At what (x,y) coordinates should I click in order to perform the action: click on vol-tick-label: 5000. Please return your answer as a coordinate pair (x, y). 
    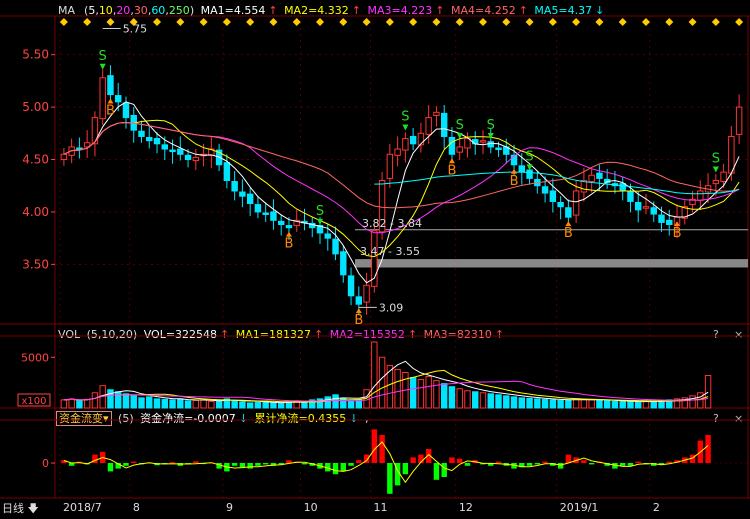
    Looking at the image, I should click on (35, 357).